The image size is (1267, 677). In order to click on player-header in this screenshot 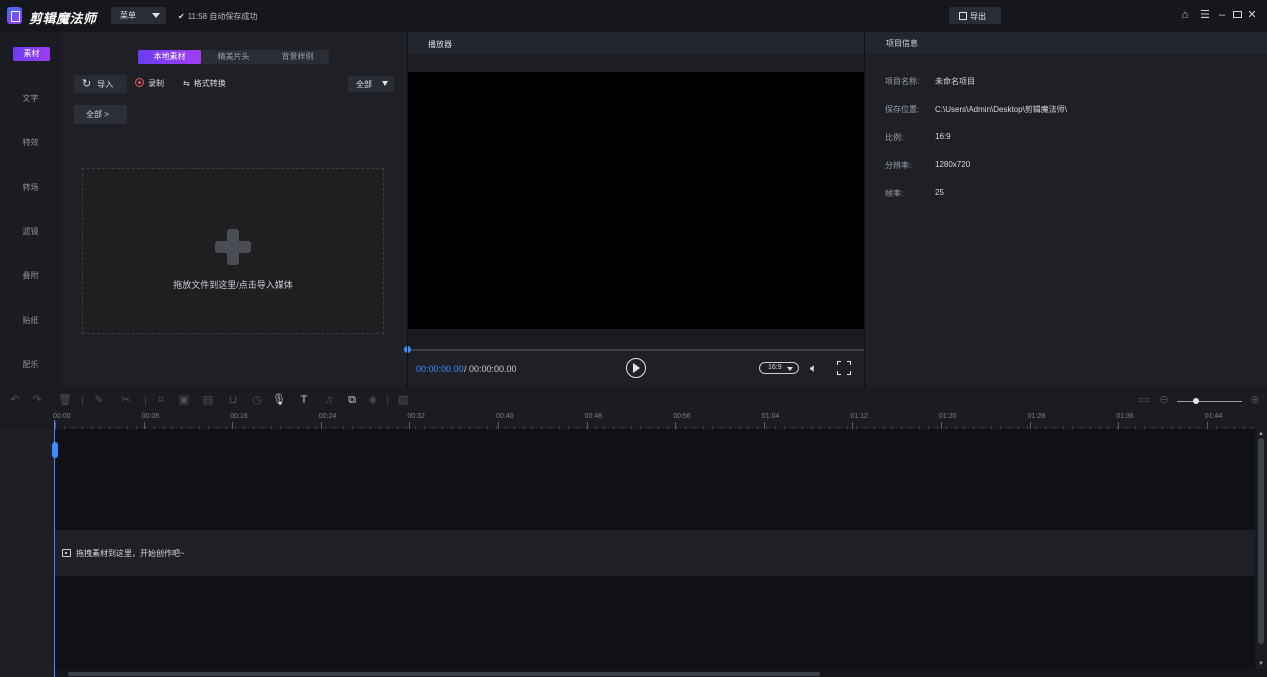, I will do `click(636, 43)`.